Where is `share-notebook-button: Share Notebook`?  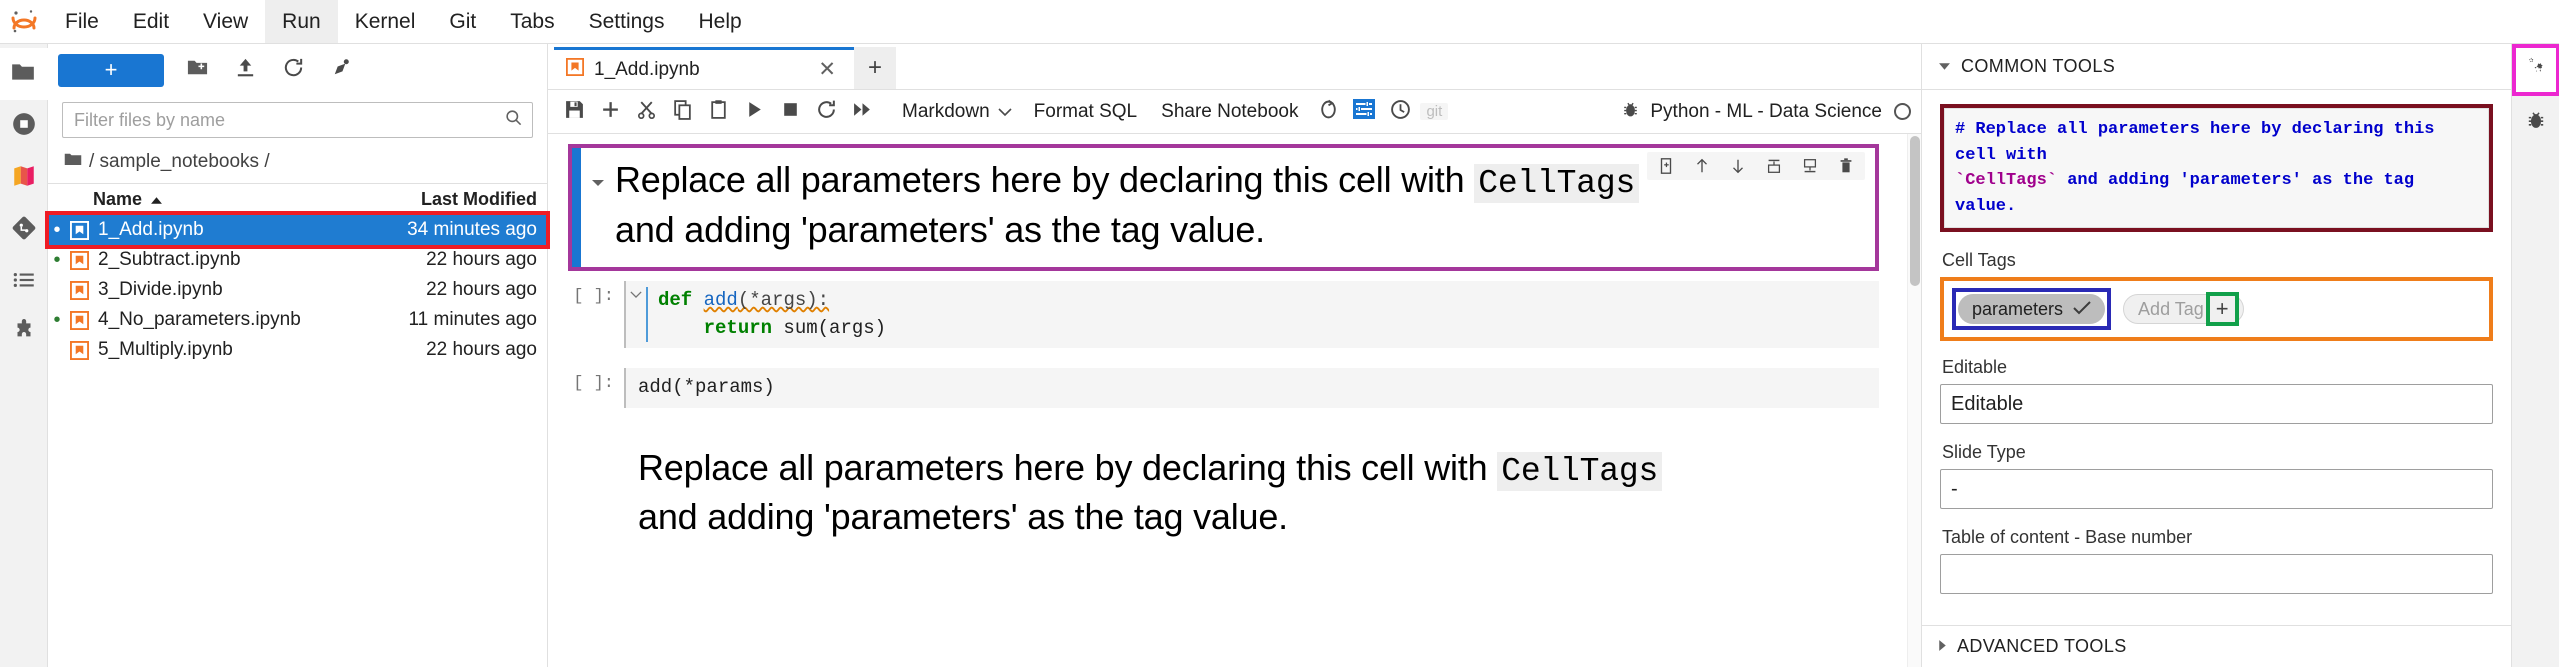
share-notebook-button: Share Notebook is located at coordinates (1229, 112).